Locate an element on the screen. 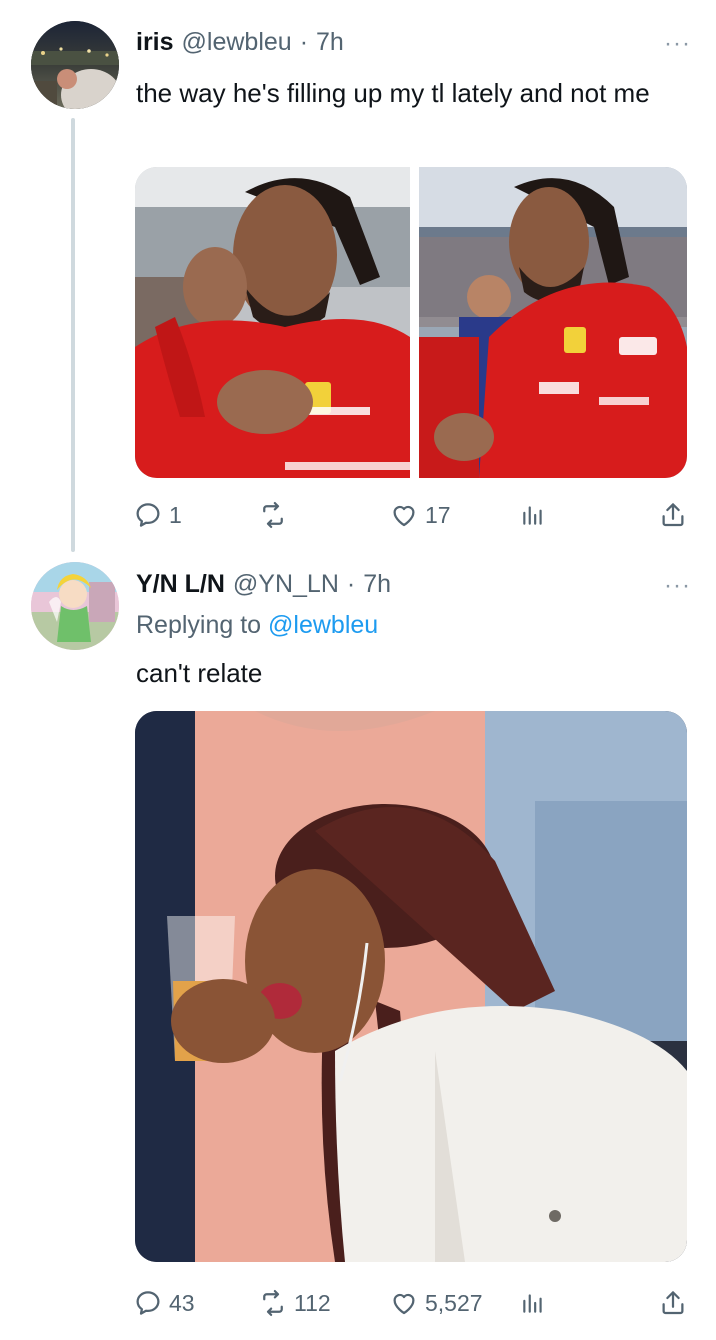 This screenshot has width=716, height=1340. reply-text: can't relate is located at coordinates (199, 673).